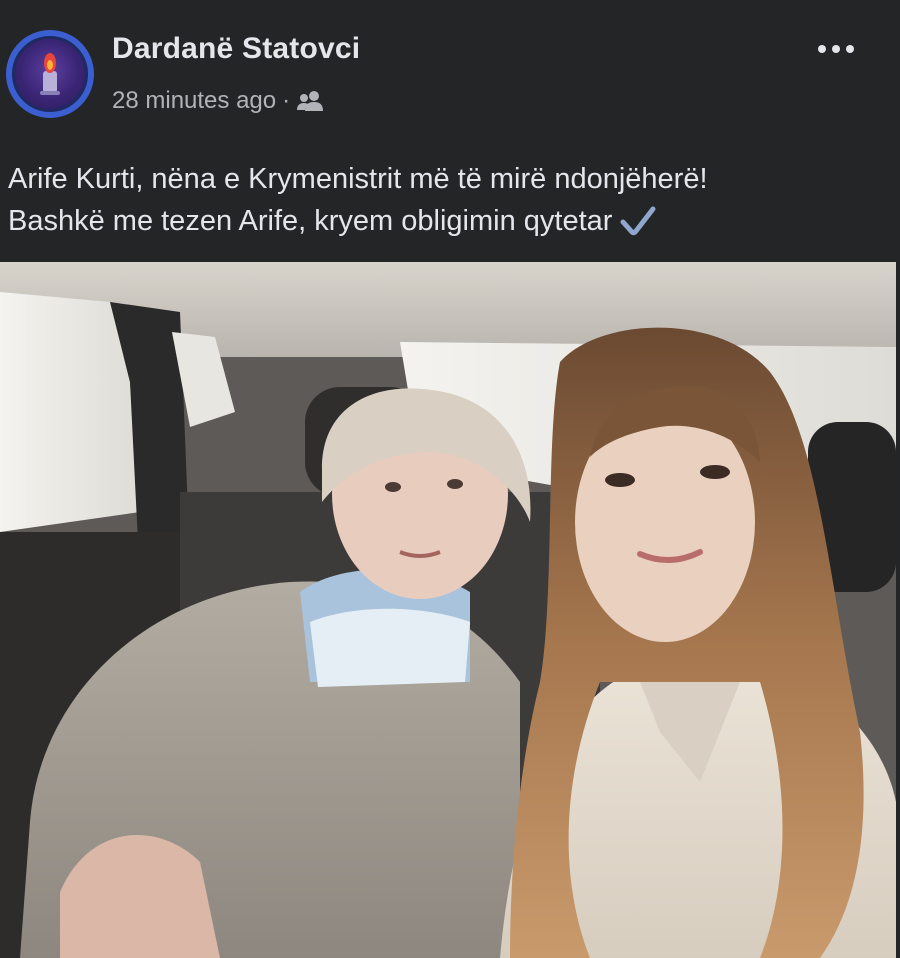  I want to click on post-meta: 28 minutes ago ·, so click(219, 101).